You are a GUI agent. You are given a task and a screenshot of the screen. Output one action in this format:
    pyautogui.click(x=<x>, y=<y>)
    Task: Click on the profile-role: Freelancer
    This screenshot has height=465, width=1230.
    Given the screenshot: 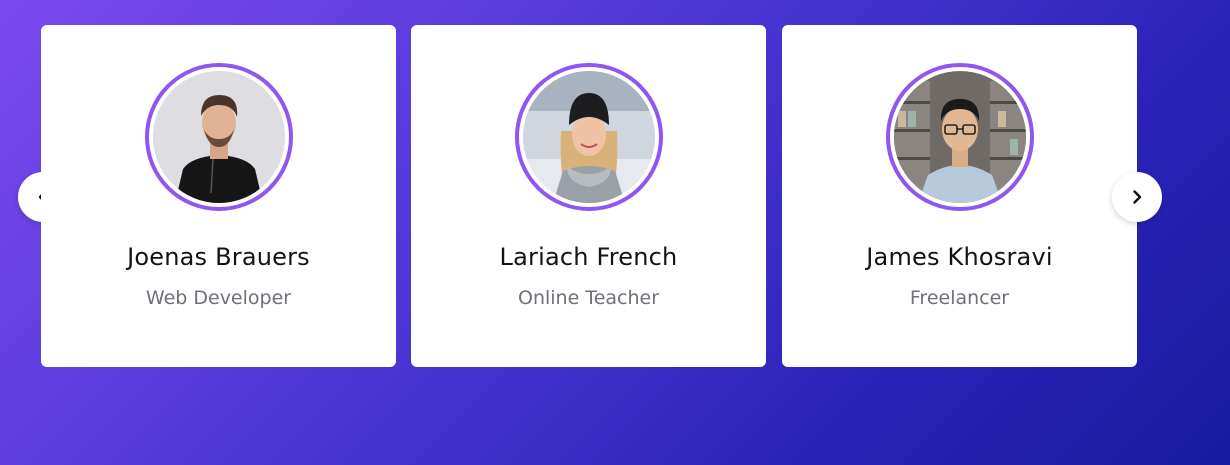 What is the action you would take?
    pyautogui.click(x=959, y=298)
    